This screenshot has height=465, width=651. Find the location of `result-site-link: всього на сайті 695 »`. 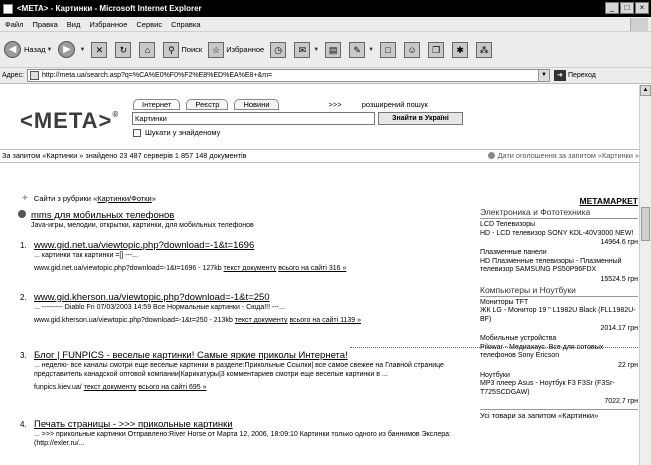

result-site-link: всього на сайті 695 » is located at coordinates (172, 387).